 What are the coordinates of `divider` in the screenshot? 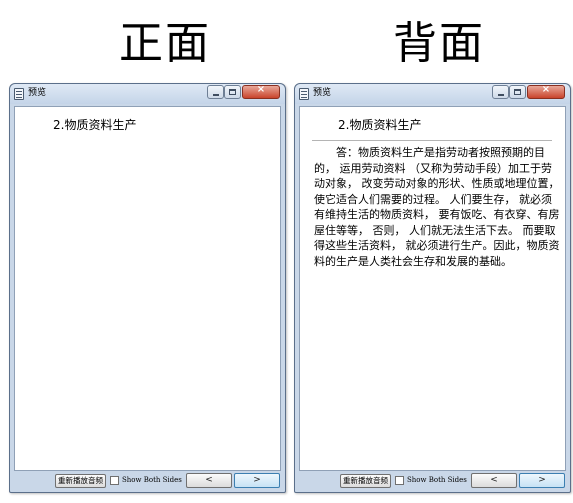 It's located at (432, 140).